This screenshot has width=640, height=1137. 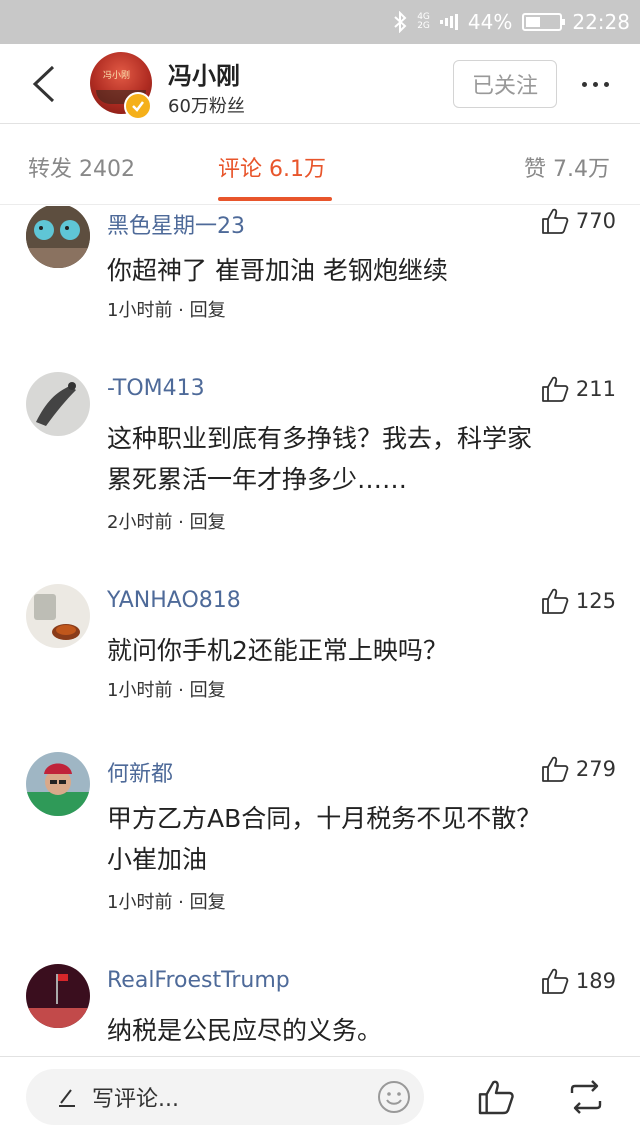 I want to click on battery-percent: 44%, so click(x=490, y=22).